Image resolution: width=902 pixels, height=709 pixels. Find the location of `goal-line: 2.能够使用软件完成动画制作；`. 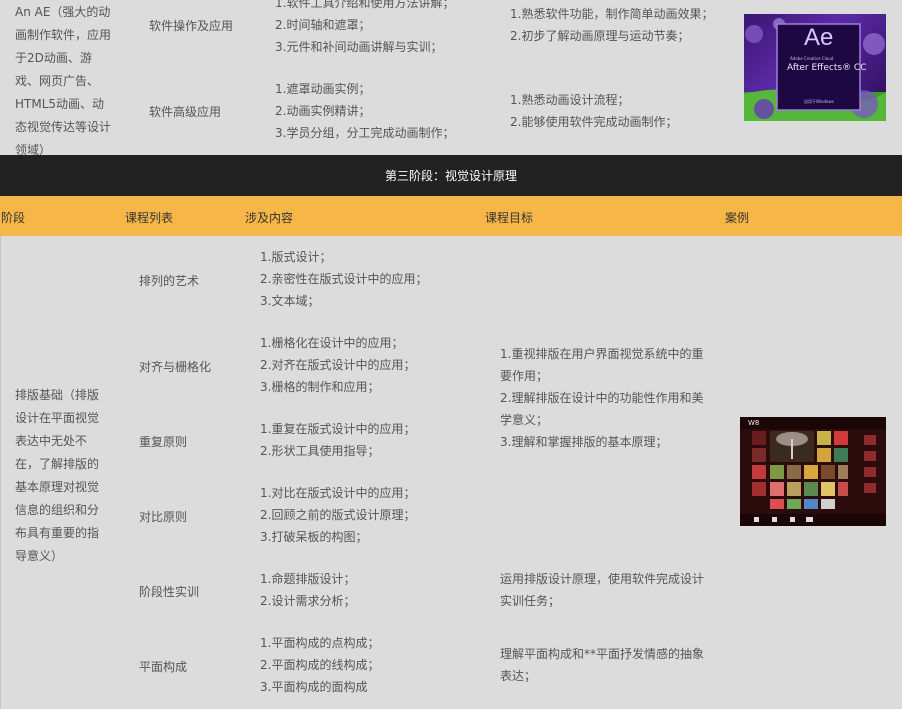

goal-line: 2.能够使用软件完成动画制作； is located at coordinates (594, 122).